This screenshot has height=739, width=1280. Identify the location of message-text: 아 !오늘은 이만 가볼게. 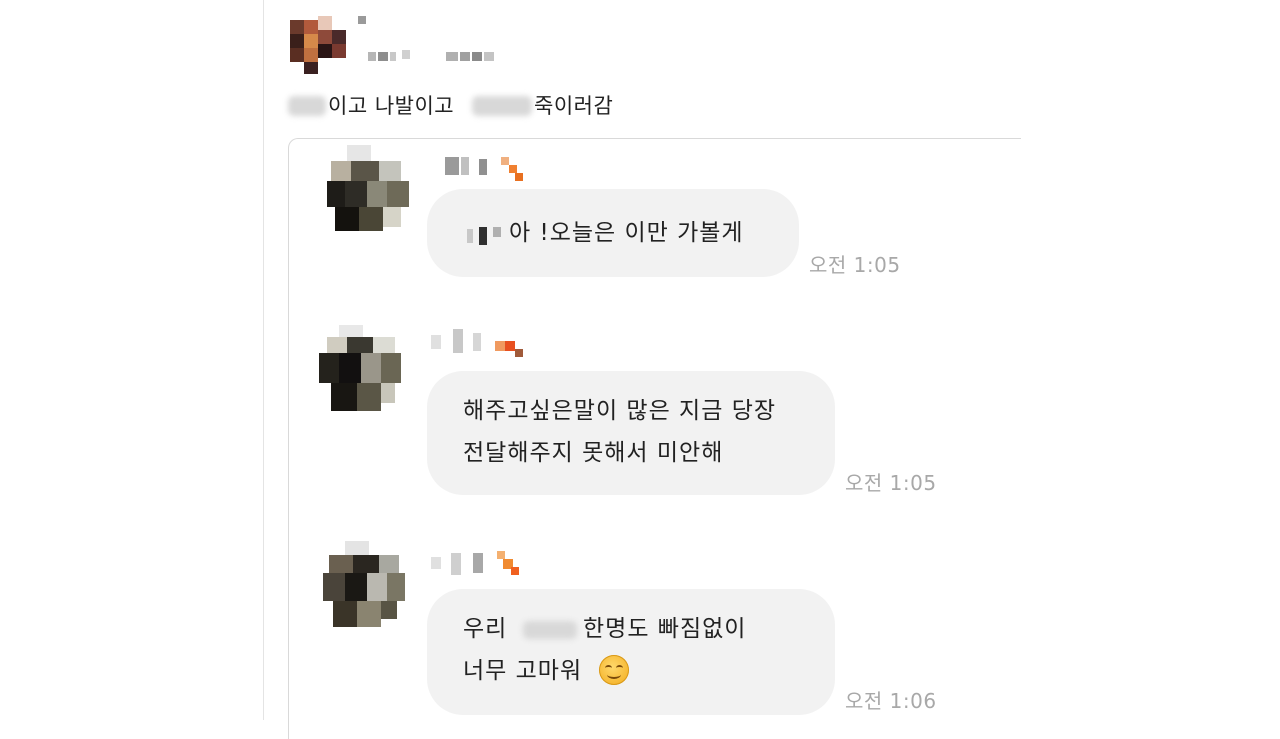
(626, 233).